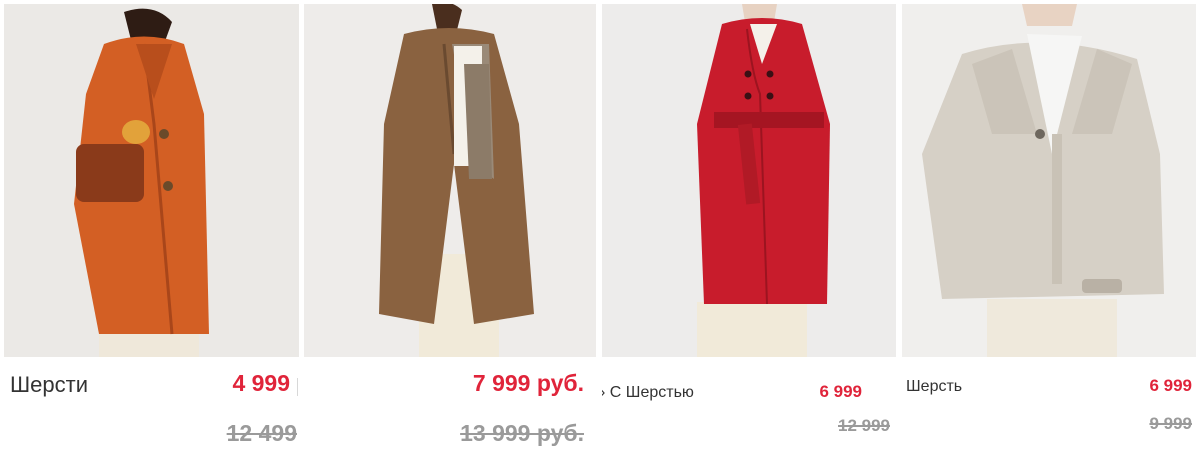 This screenshot has height=454, width=1200. Describe the element at coordinates (49, 385) in the screenshot. I see `product-title: Шерсти` at that location.